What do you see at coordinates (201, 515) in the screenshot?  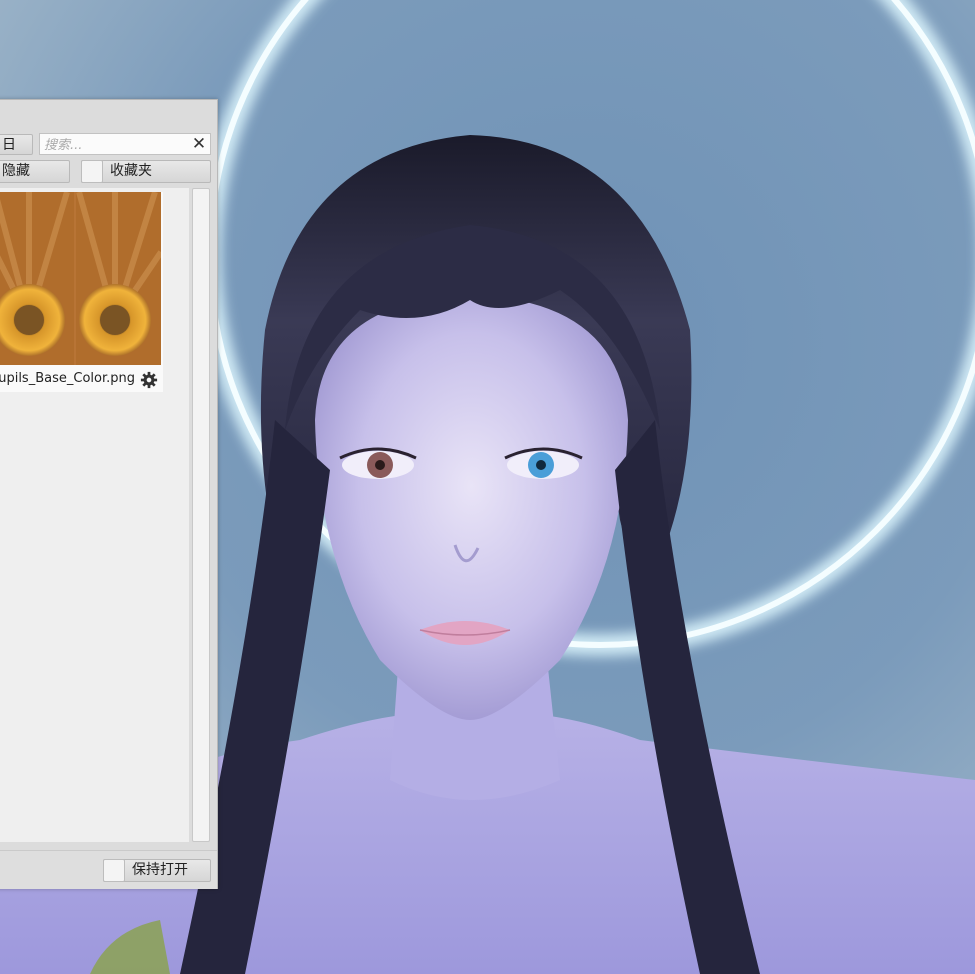 I see `vertical-scrollbar` at bounding box center [201, 515].